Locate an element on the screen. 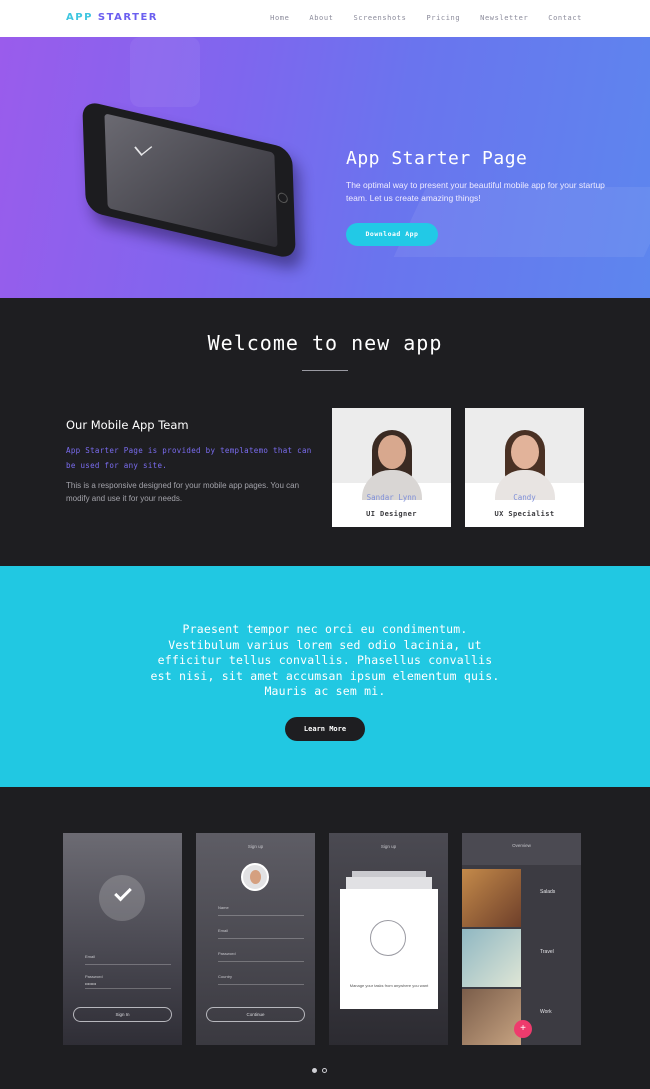  screenshot-overview: Overview Salads Travel Work + is located at coordinates (521, 939).